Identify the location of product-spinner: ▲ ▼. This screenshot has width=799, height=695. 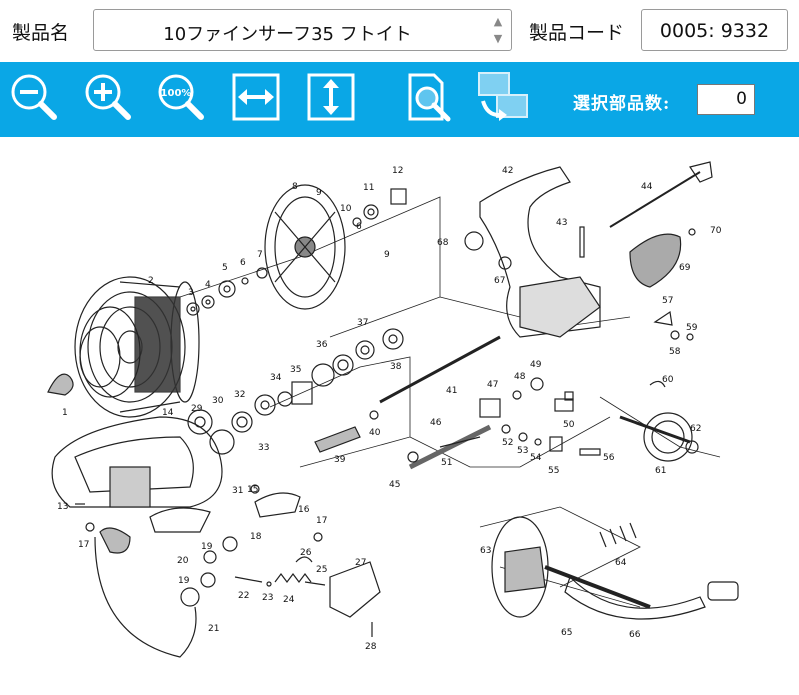
(498, 30).